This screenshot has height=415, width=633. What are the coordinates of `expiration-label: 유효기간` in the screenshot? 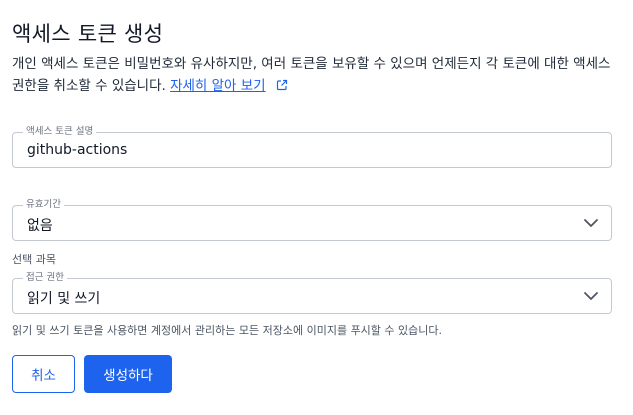 It's located at (43, 205).